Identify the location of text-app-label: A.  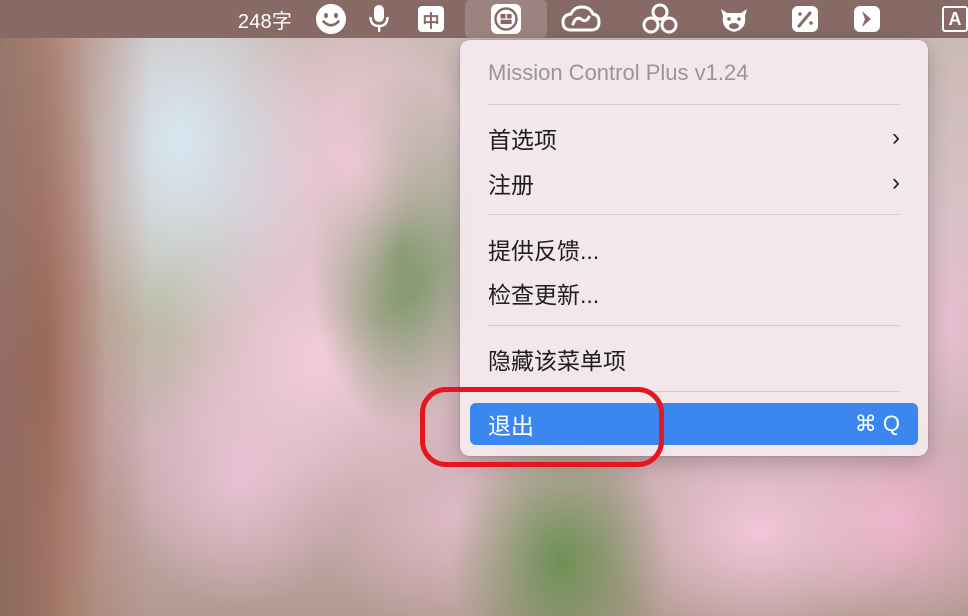
(955, 19).